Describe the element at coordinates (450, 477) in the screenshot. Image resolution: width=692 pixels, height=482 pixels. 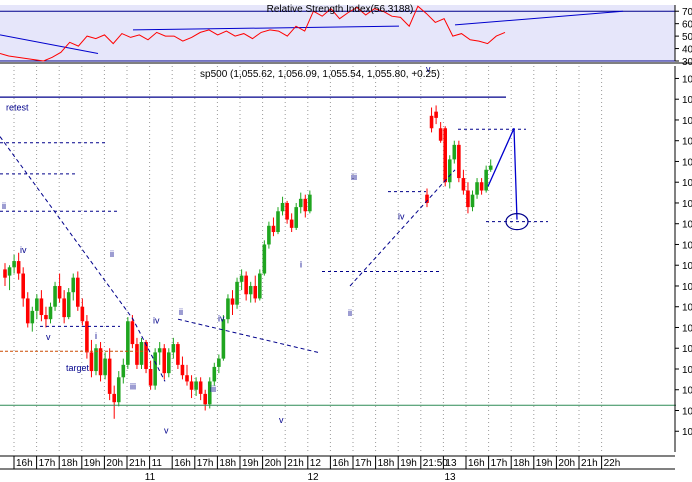
I see `date-label: 13` at that location.